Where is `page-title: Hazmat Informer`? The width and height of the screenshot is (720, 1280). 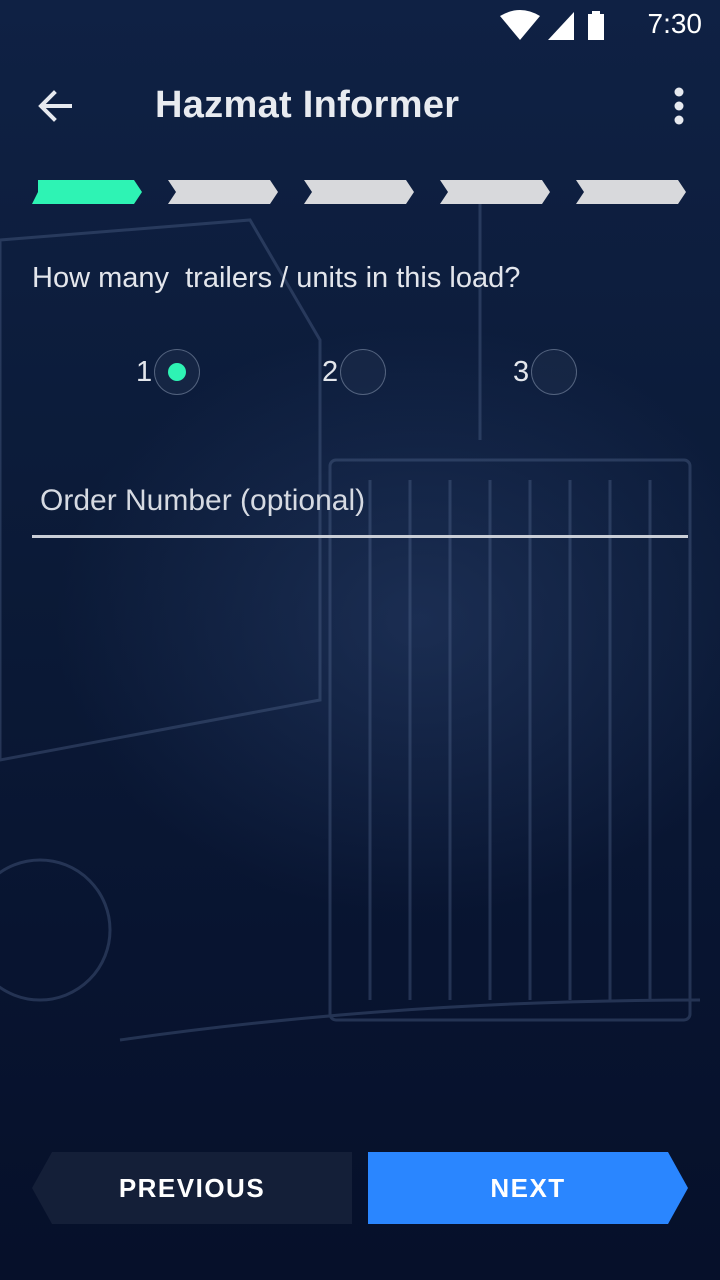 page-title: Hazmat Informer is located at coordinates (307, 105).